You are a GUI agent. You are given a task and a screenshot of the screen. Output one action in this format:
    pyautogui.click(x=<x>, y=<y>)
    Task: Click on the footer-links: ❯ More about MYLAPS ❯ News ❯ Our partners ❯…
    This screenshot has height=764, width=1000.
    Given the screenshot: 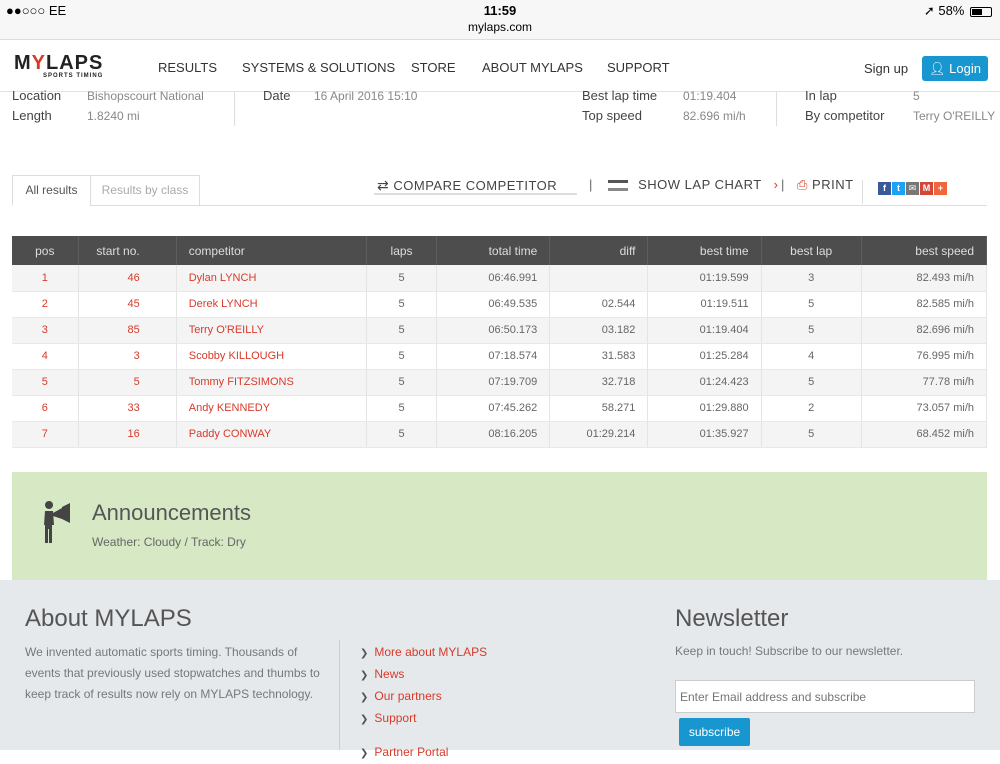 What is the action you would take?
    pyautogui.click(x=423, y=703)
    